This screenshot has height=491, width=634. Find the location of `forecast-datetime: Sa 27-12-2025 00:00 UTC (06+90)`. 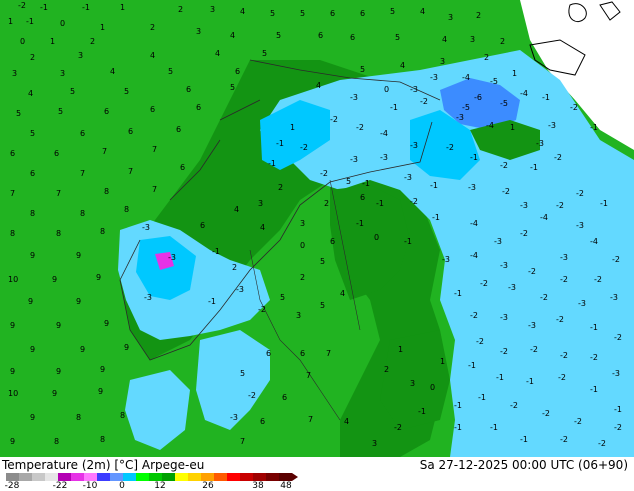

forecast-datetime: Sa 27-12-2025 00:00 UTC (06+90) is located at coordinates (523, 465).